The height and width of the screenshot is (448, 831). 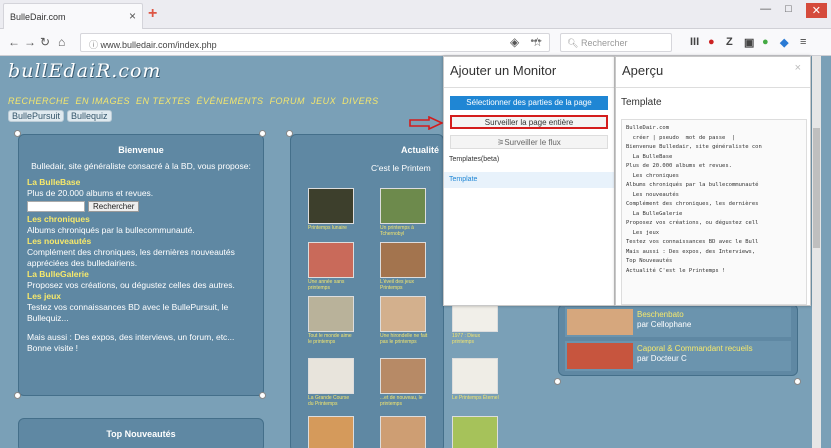 I want to click on close-window-icon: ✕, so click(x=816, y=10).